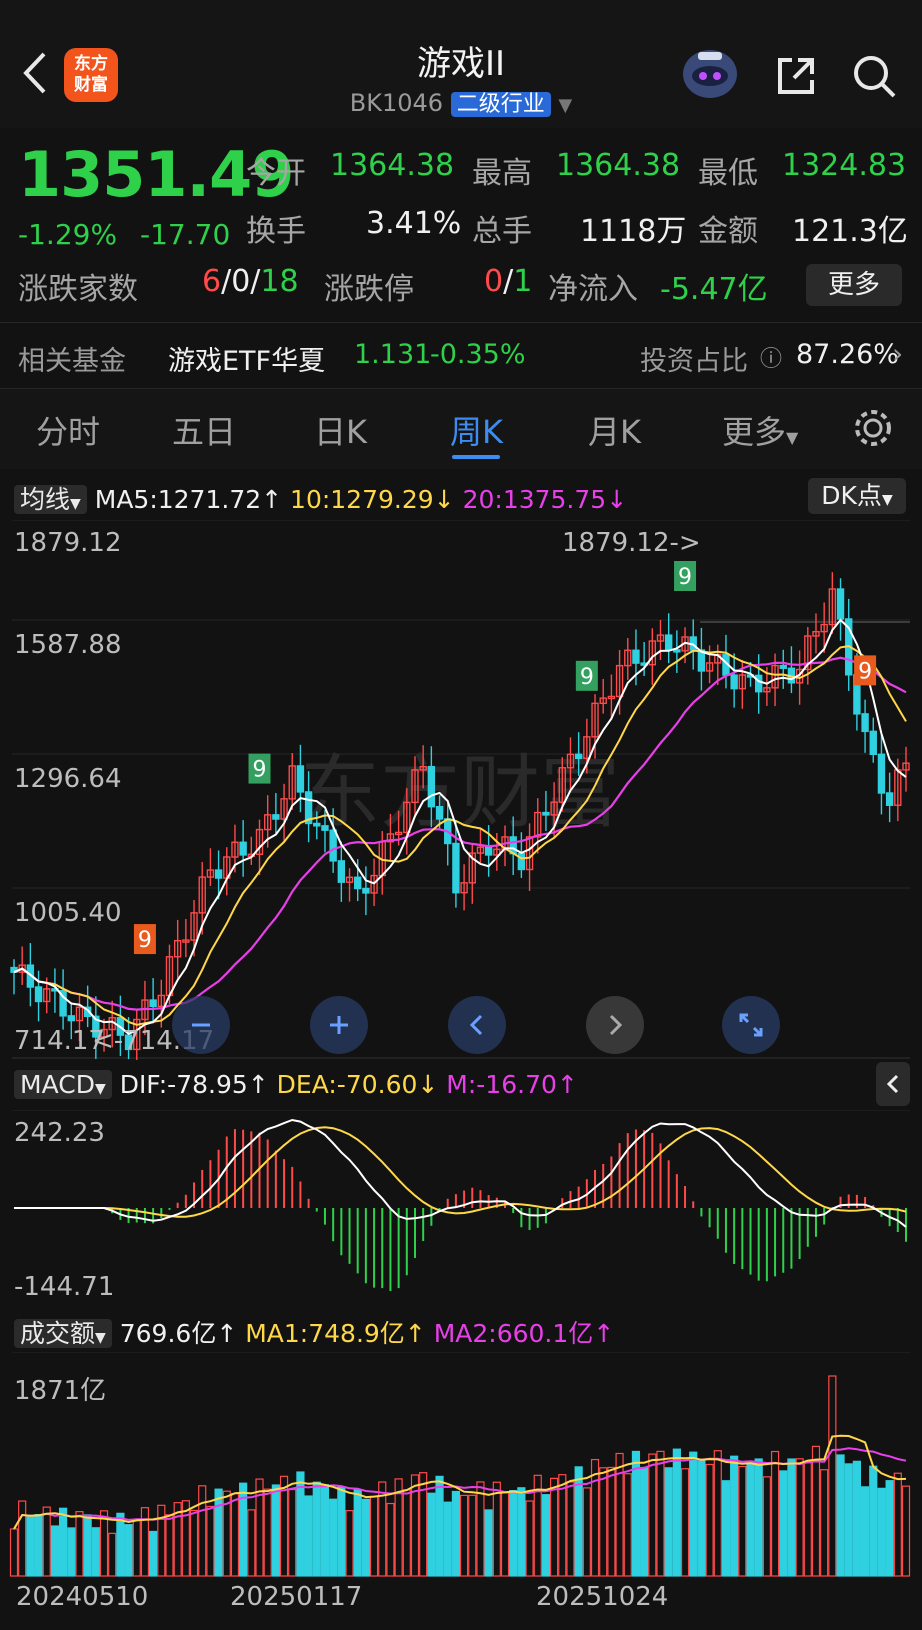 This screenshot has height=1630, width=922. Describe the element at coordinates (64, 1287) in the screenshot. I see `macd-axis-label: -144.71` at that location.